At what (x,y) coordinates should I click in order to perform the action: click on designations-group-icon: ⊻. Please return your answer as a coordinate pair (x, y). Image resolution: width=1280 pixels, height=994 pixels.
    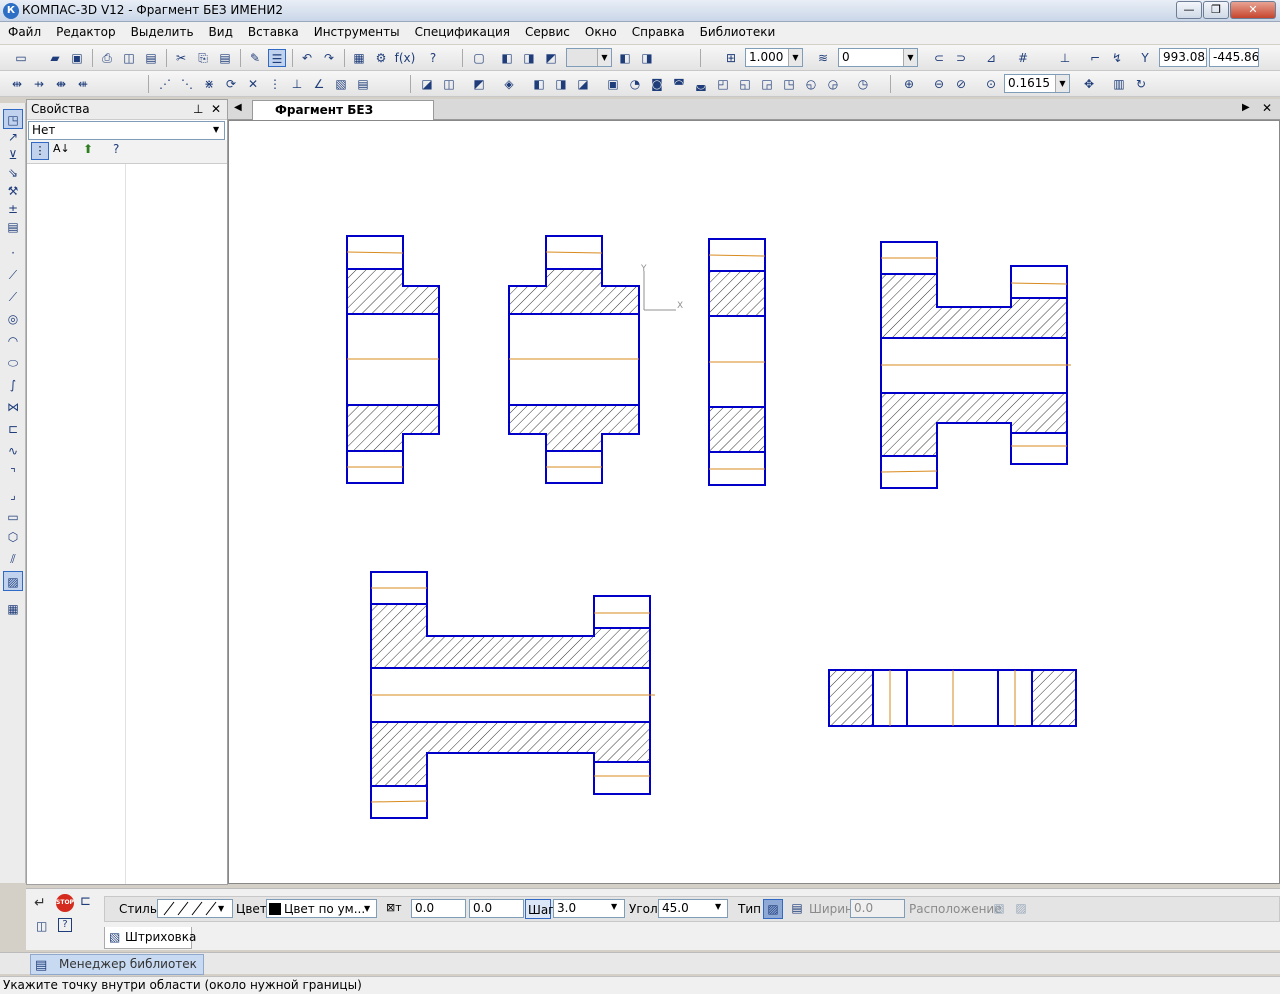
    Looking at the image, I should click on (13, 155).